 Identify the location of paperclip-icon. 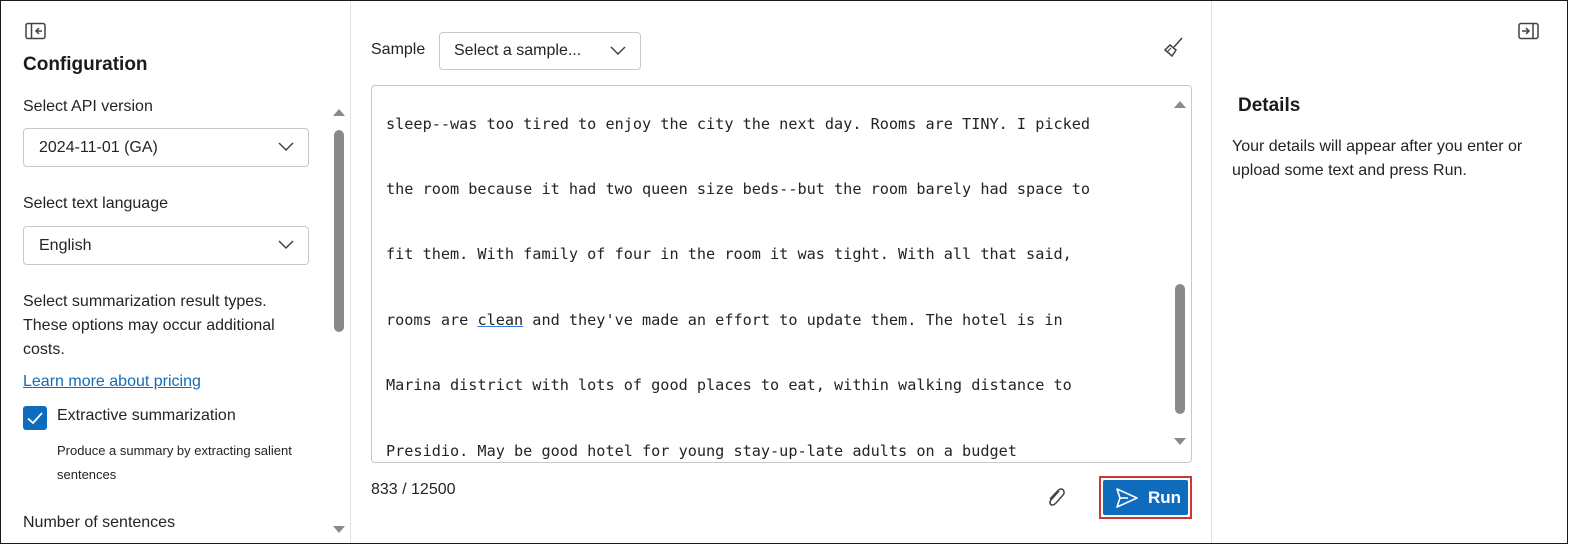
(1055, 497).